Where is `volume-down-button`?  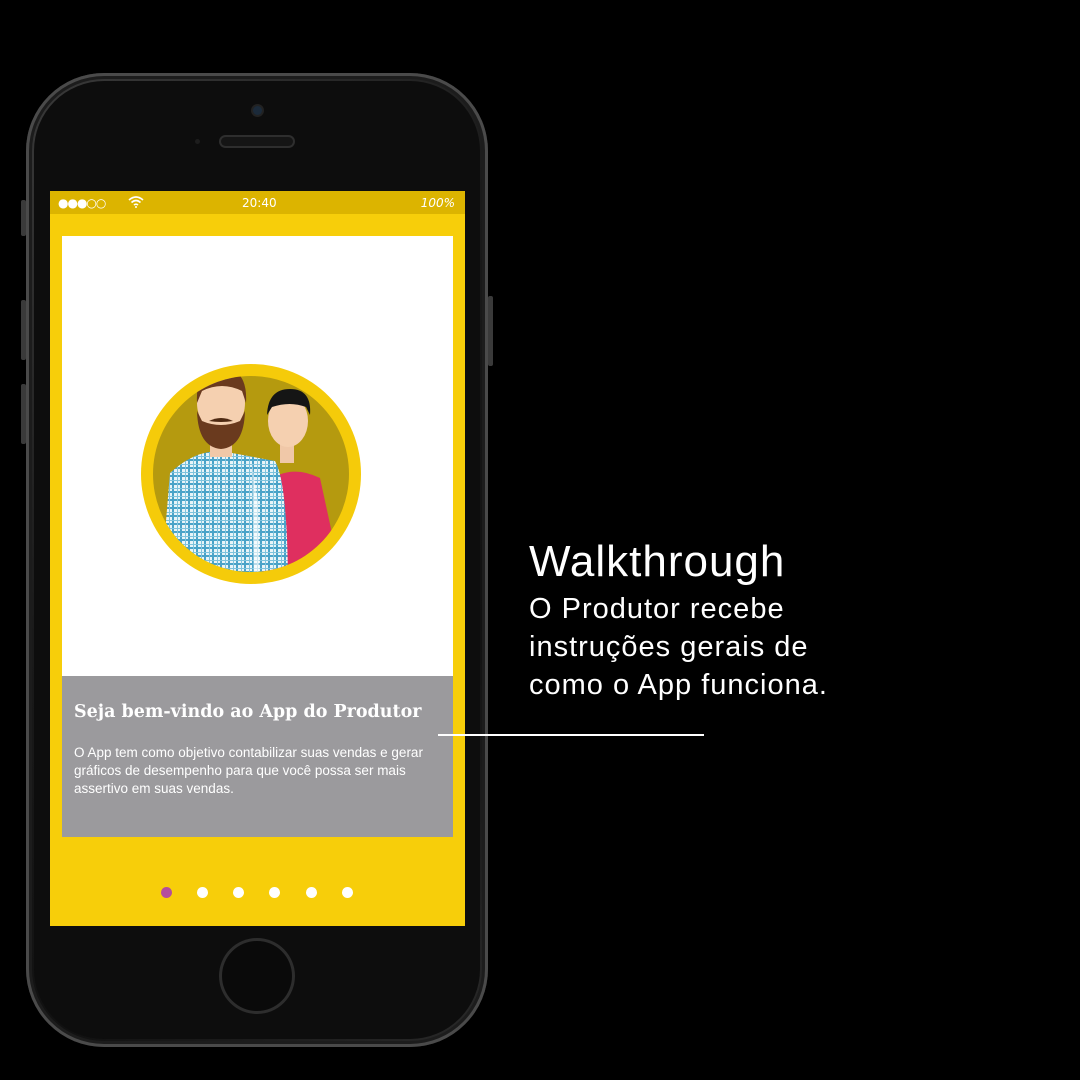
volume-down-button is located at coordinates (23, 414).